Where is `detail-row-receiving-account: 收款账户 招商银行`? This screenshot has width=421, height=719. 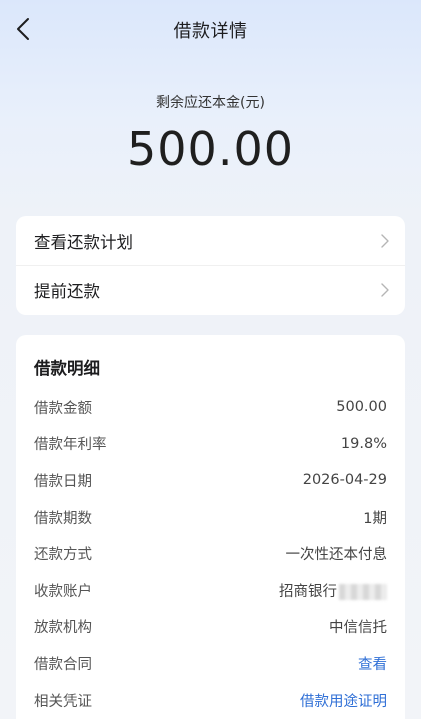 detail-row-receiving-account: 收款账户 招商银行 is located at coordinates (210, 590).